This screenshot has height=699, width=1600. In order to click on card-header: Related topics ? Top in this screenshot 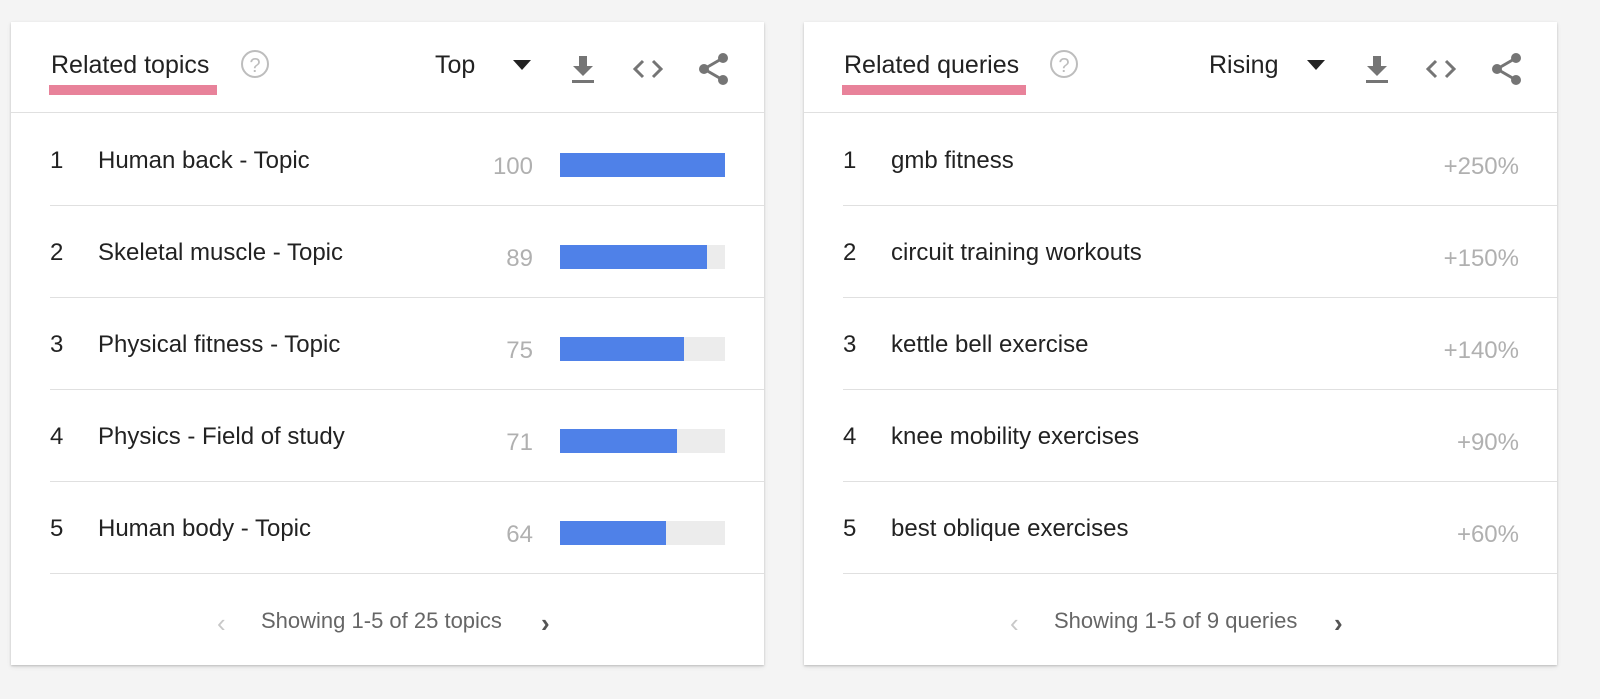, I will do `click(387, 67)`.